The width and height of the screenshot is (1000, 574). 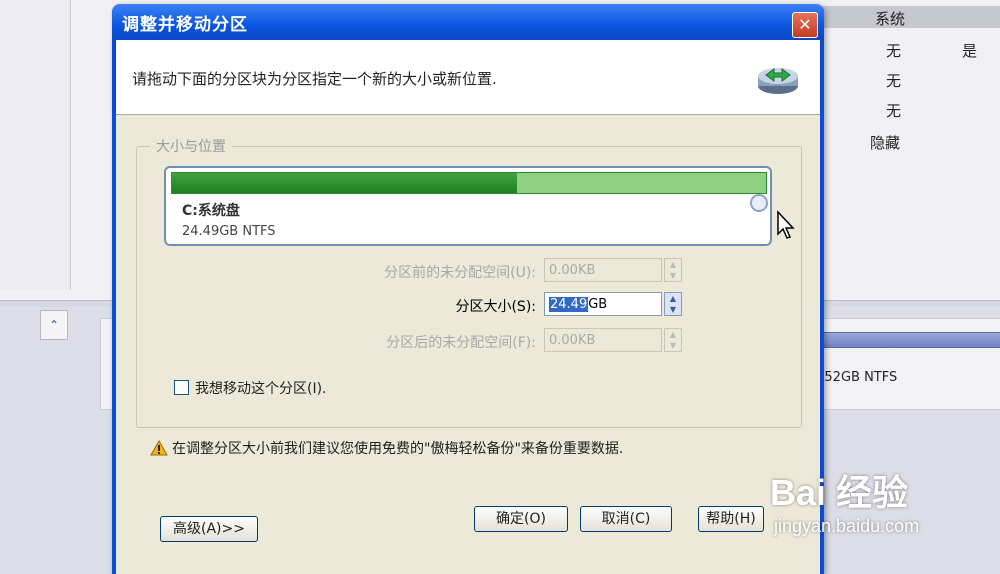 What do you see at coordinates (626, 519) in the screenshot?
I see `cancel-button: 取消(C)` at bounding box center [626, 519].